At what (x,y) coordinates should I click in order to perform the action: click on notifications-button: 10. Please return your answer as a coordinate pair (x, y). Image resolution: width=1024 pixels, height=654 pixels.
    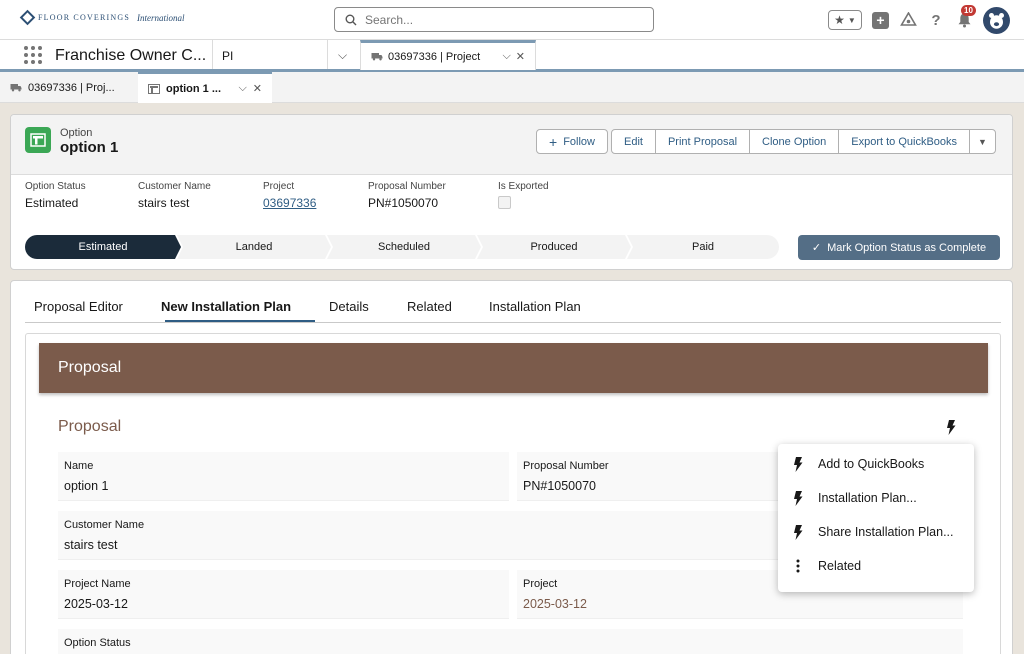
    Looking at the image, I should click on (965, 17).